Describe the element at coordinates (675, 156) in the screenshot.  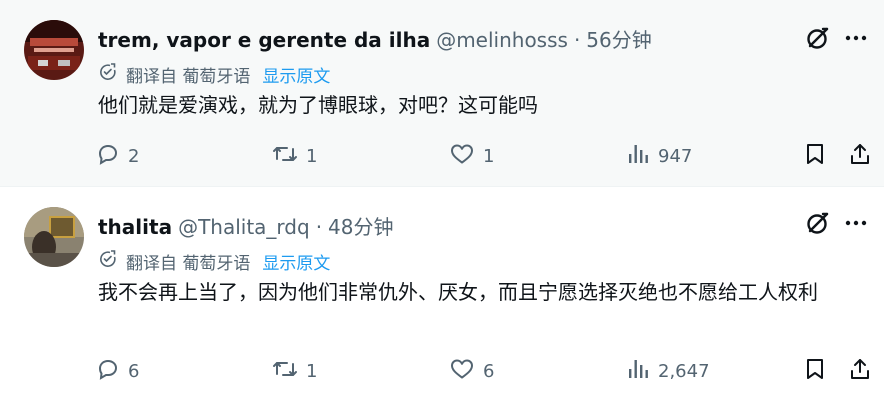
I see `views-count: 947` at that location.